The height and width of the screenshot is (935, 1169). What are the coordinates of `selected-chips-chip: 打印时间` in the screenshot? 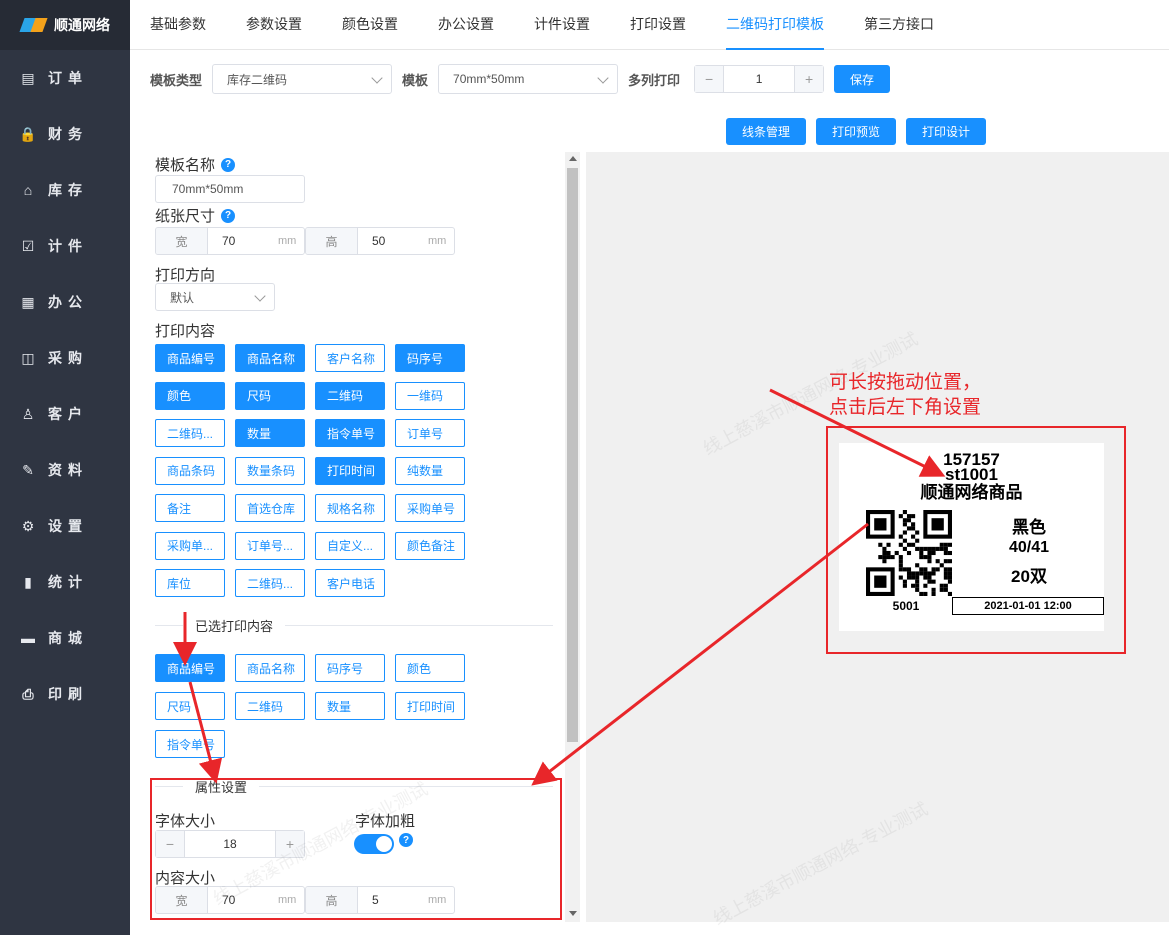 It's located at (430, 706).